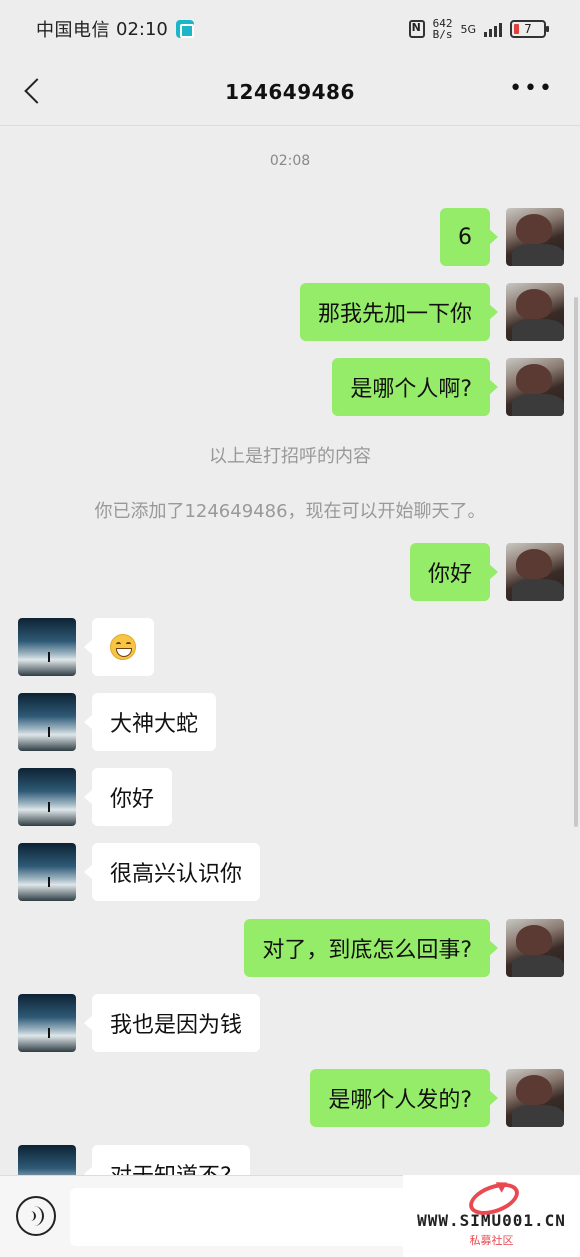 This screenshot has width=580, height=1257. Describe the element at coordinates (491, 1216) in the screenshot. I see `watermark: WWW.SIMU001.CN 私募社区` at that location.